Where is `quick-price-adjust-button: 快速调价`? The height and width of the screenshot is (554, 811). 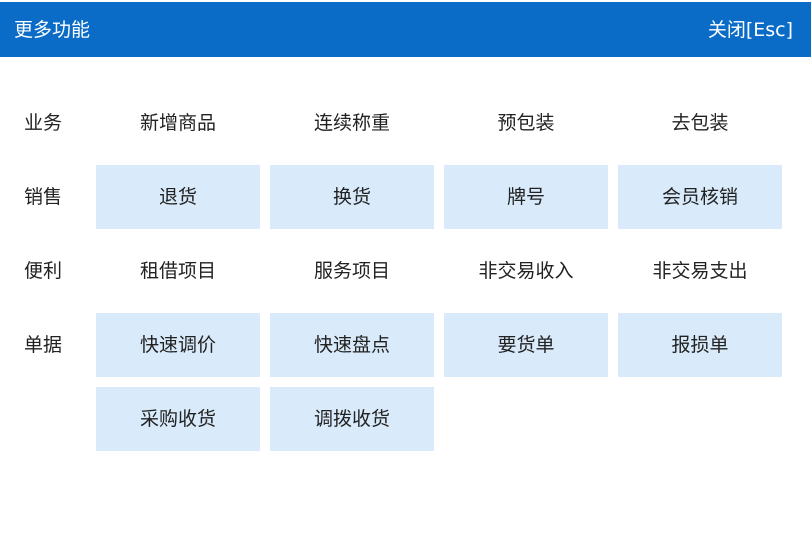
quick-price-adjust-button: 快速调价 is located at coordinates (178, 345).